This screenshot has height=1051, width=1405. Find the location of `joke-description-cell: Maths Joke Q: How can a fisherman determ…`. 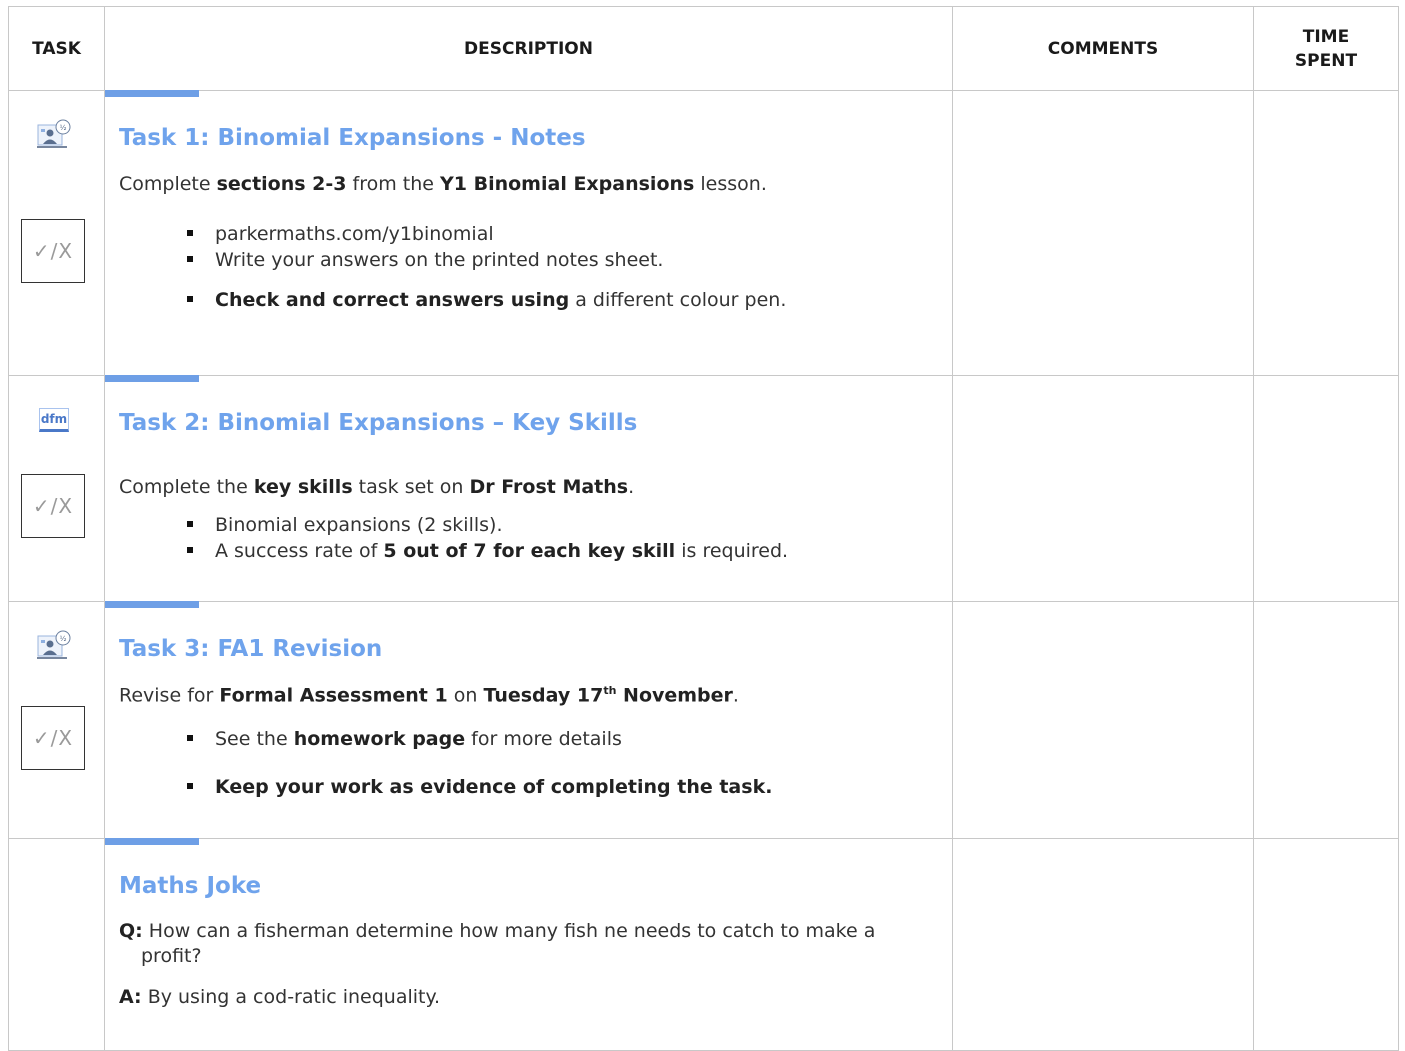

joke-description-cell: Maths Joke Q: How can a fisherman determ… is located at coordinates (528, 944).